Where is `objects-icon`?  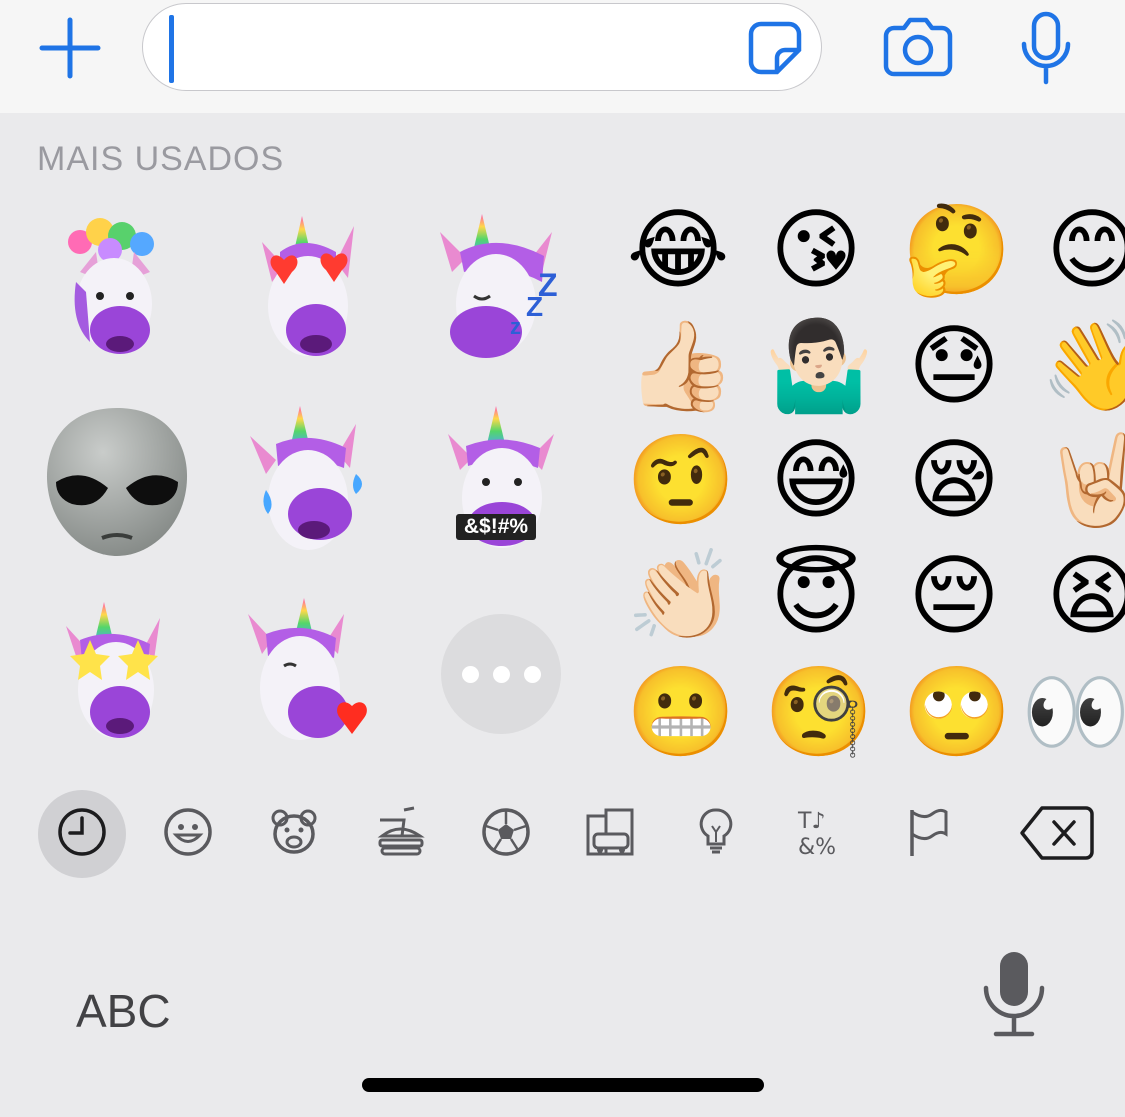 objects-icon is located at coordinates (716, 834).